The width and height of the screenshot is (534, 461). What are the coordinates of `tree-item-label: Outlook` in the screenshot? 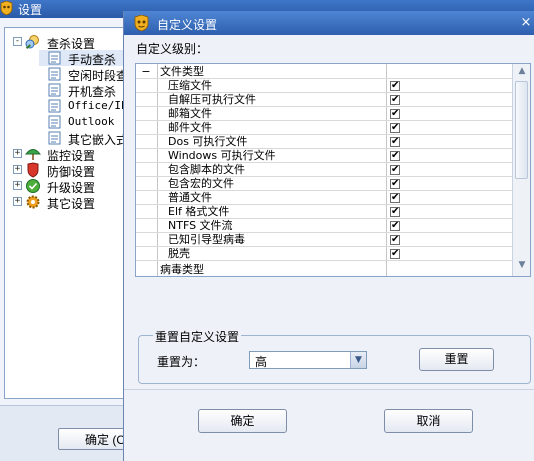 It's located at (91, 121).